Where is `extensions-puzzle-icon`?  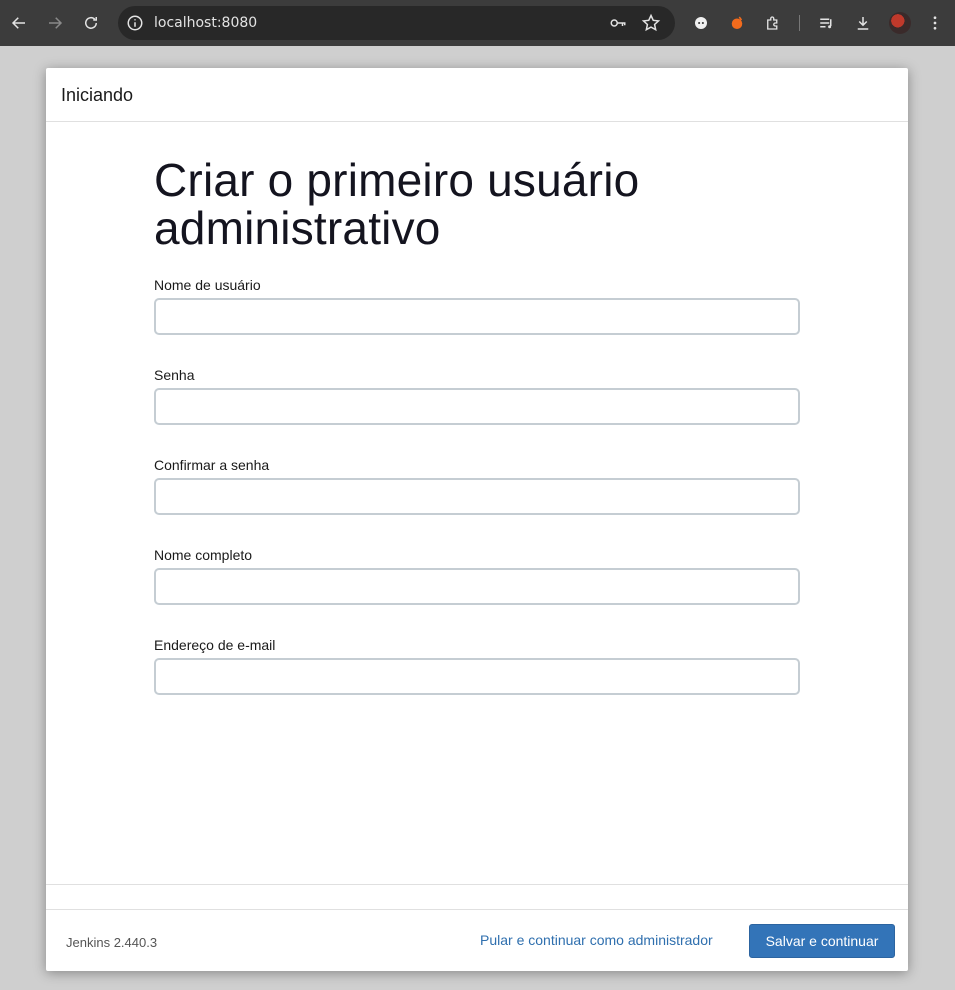 extensions-puzzle-icon is located at coordinates (773, 23).